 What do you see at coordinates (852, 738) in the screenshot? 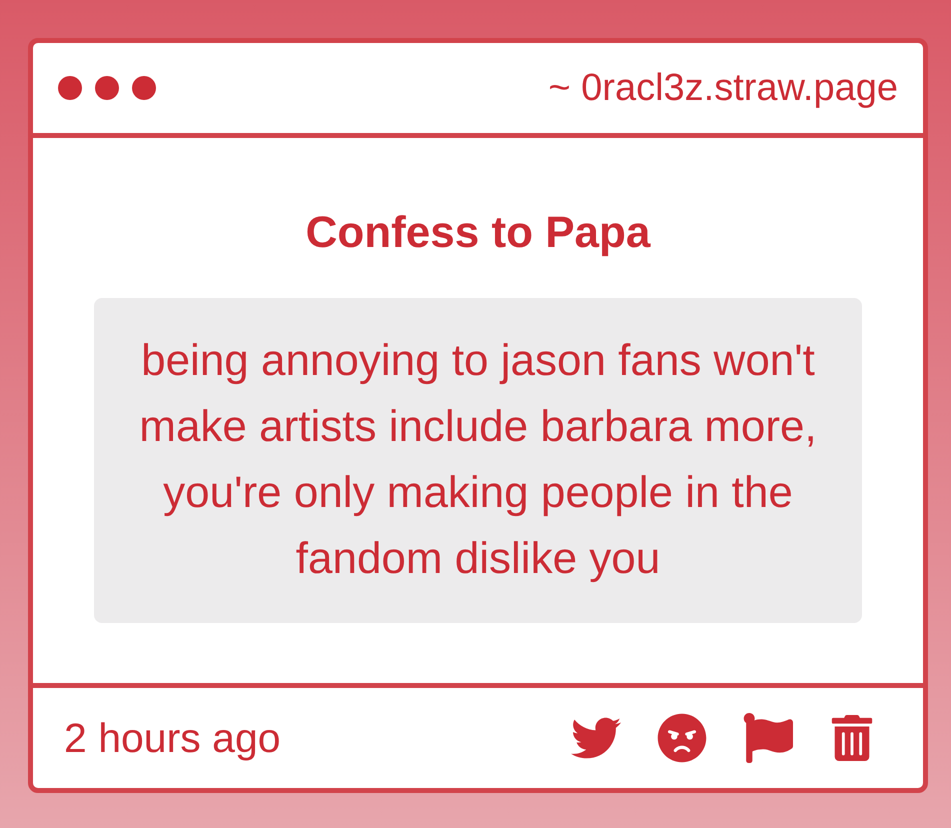
I see `trash-icon` at bounding box center [852, 738].